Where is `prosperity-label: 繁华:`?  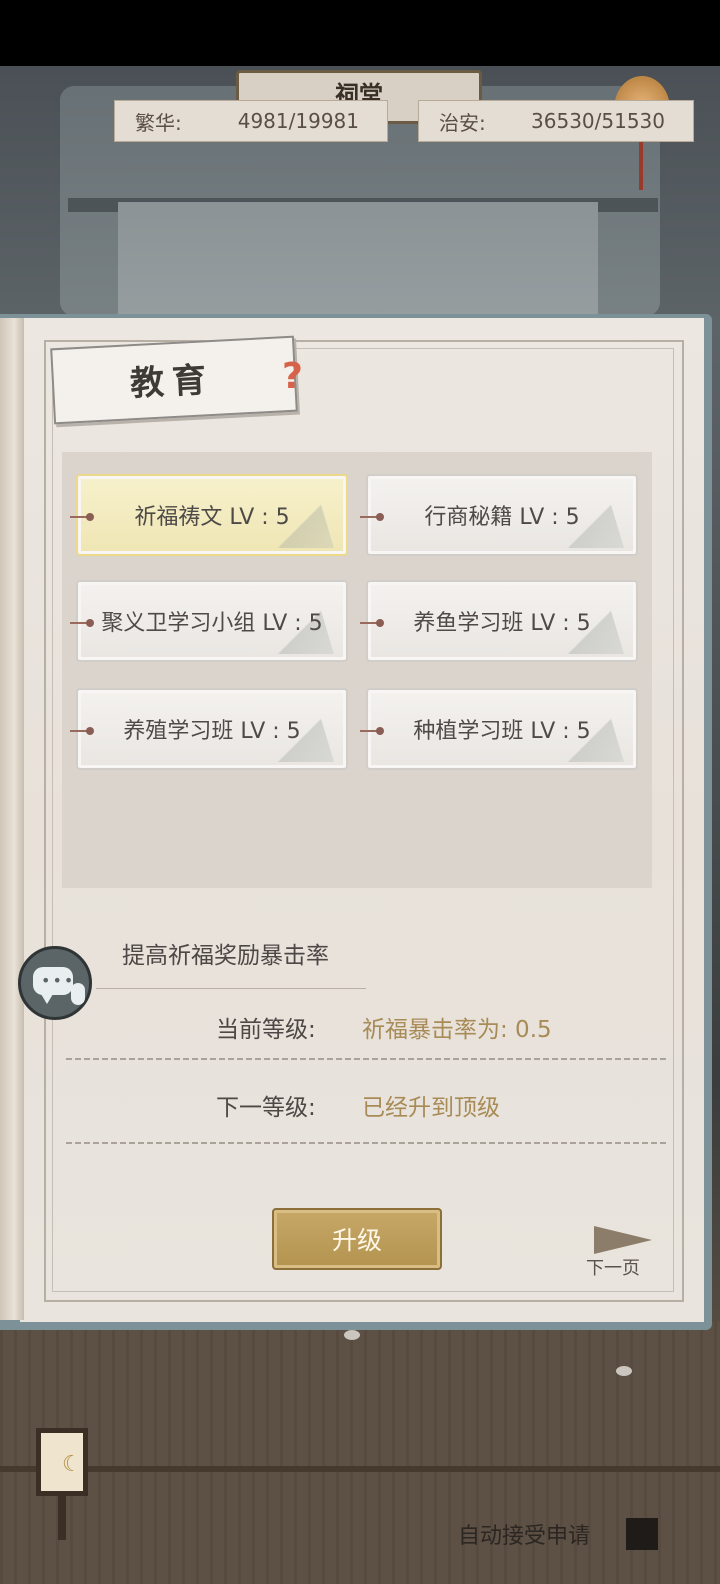 prosperity-label: 繁华: is located at coordinates (158, 122).